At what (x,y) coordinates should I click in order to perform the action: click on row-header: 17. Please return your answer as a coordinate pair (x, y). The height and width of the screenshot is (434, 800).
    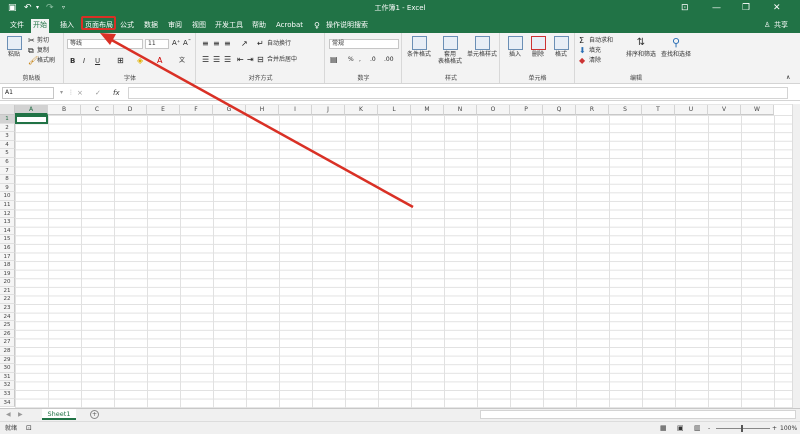
    Looking at the image, I should click on (7, 257).